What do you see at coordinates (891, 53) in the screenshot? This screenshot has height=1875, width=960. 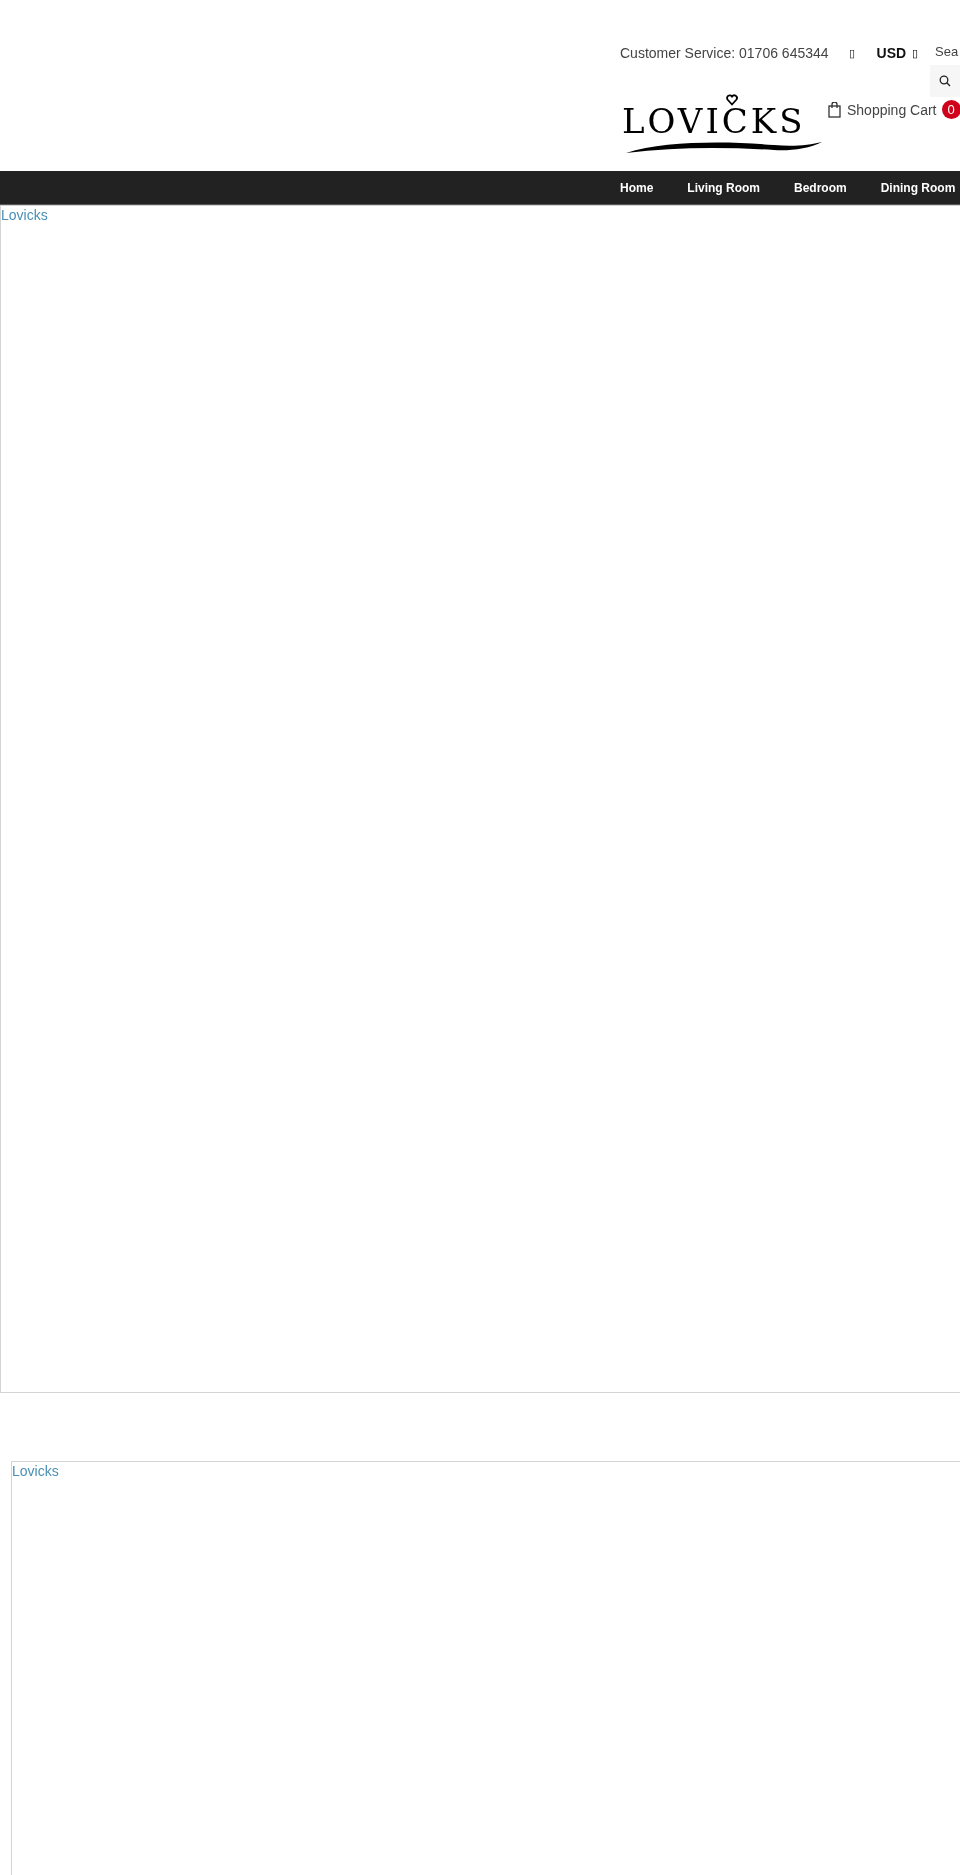 I see `currency-selector: USD` at bounding box center [891, 53].